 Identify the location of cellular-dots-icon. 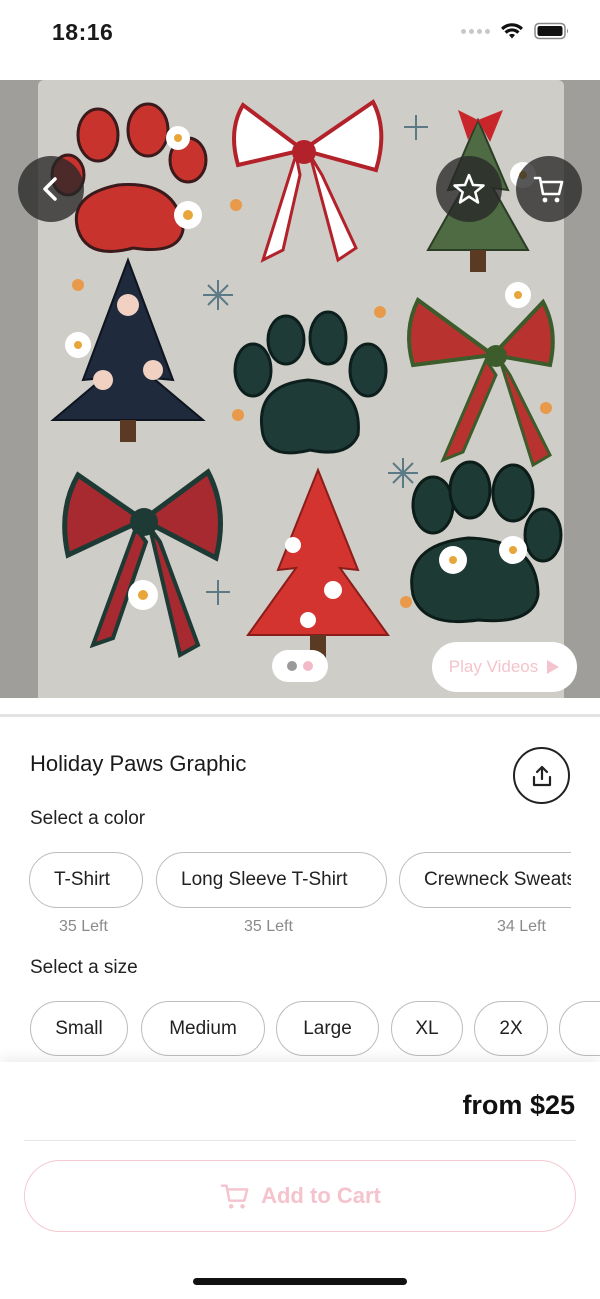
(475, 31).